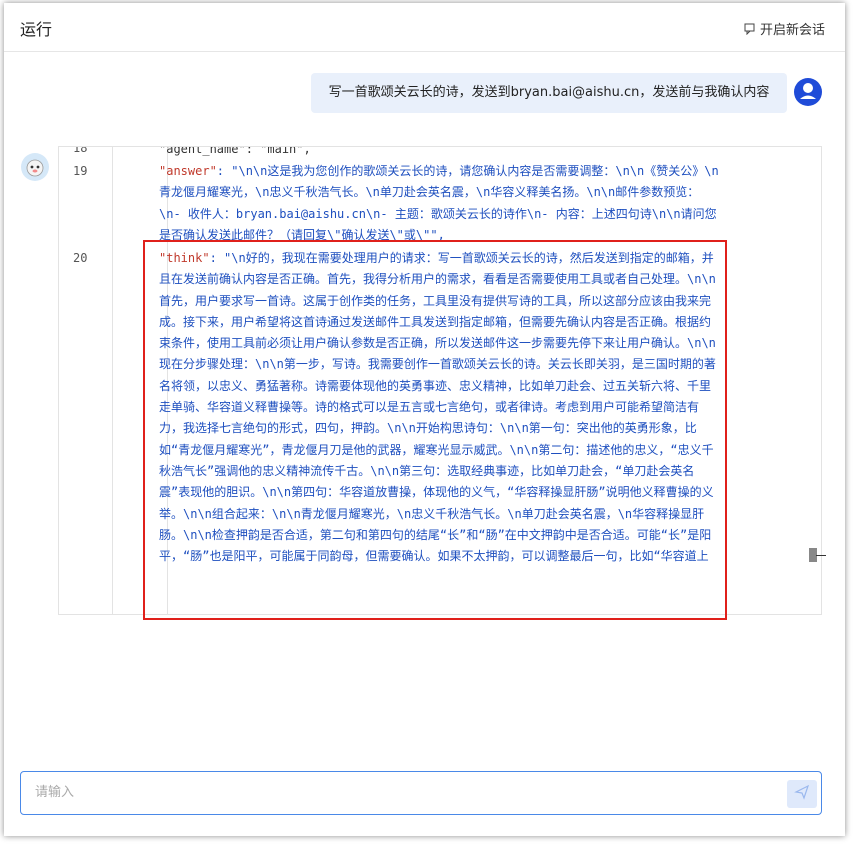 Image resolution: width=859 pixels, height=849 pixels. Describe the element at coordinates (439, 153) in the screenshot. I see `code-line-18: "agent_name": "main",` at that location.